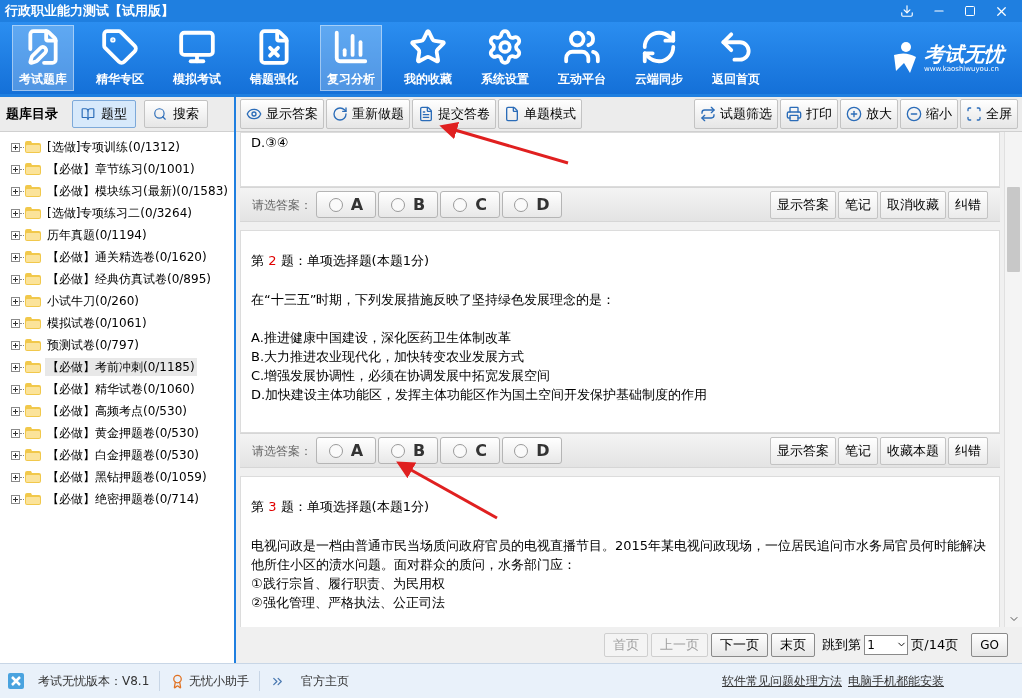 Image resolution: width=1022 pixels, height=698 pixels. Describe the element at coordinates (127, 257) in the screenshot. I see `tree-item: 【必做】通关精选卷(0/1620)` at that location.